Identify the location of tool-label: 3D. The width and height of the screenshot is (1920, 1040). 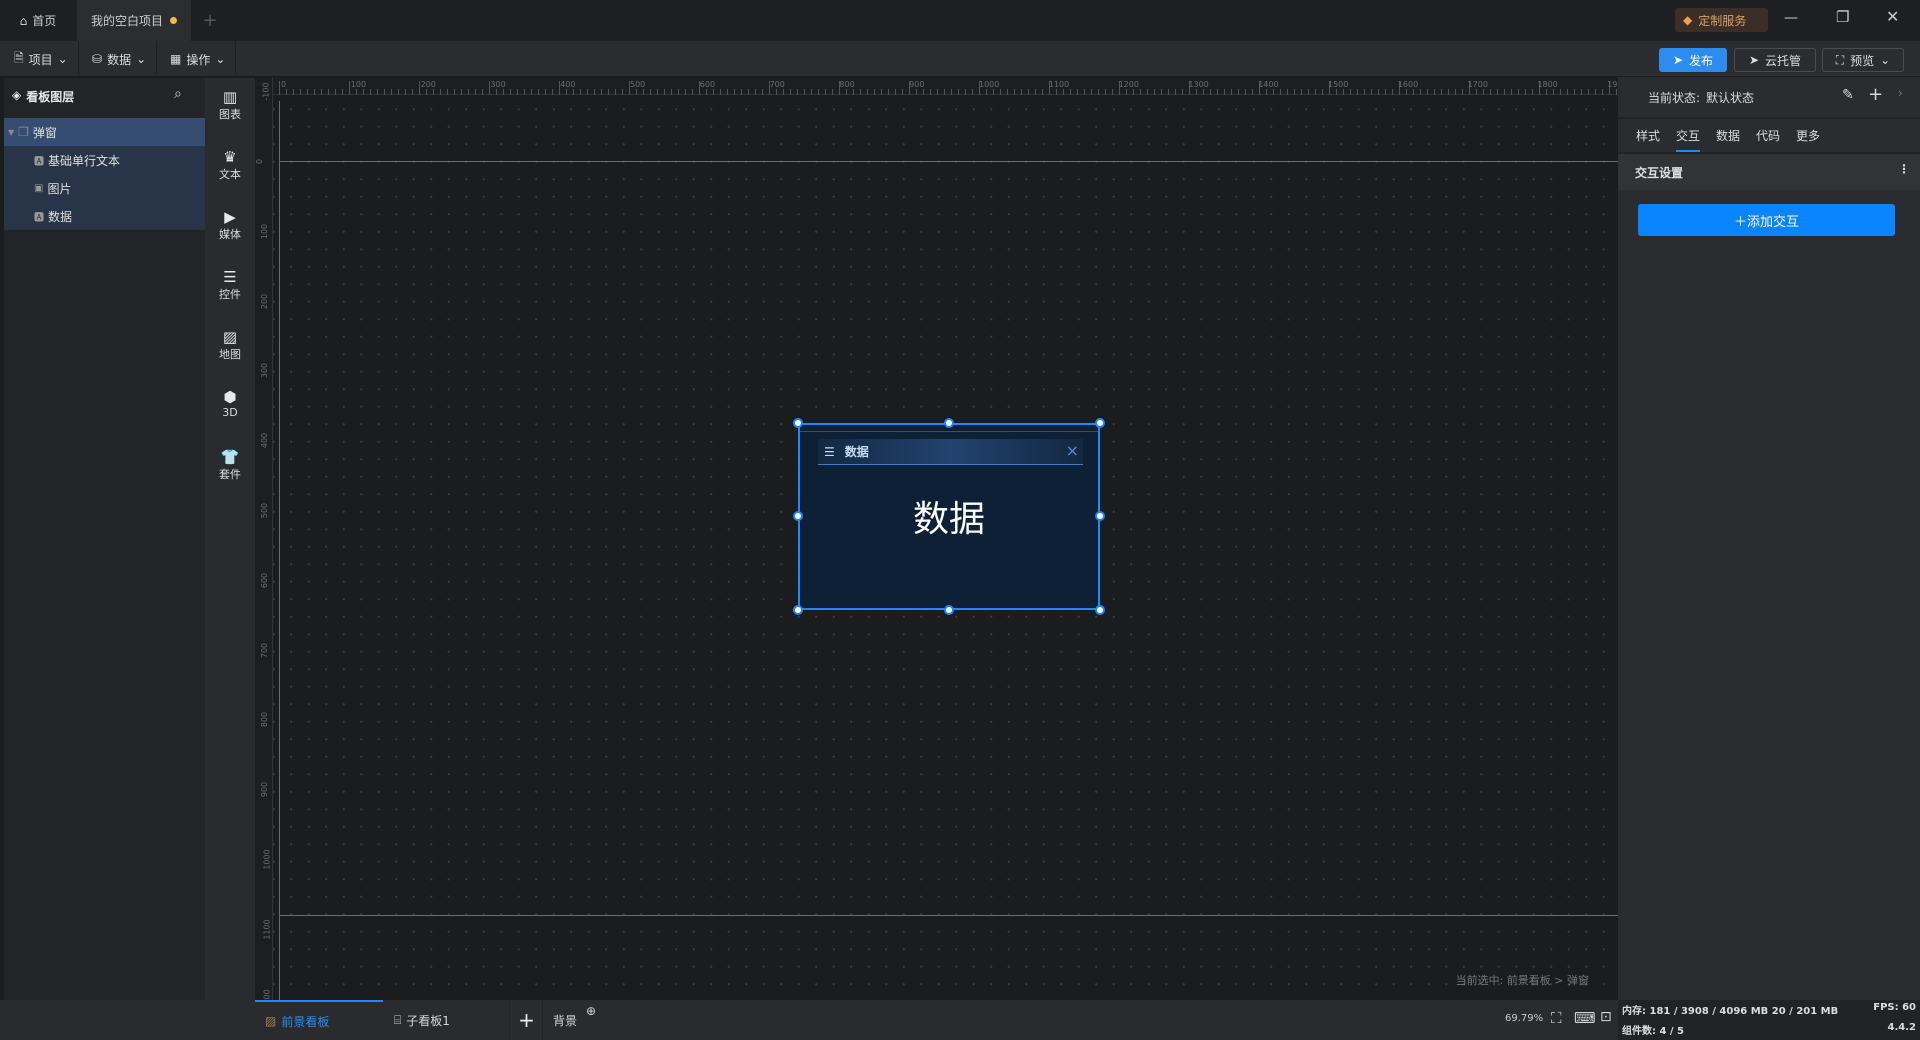
(230, 412).